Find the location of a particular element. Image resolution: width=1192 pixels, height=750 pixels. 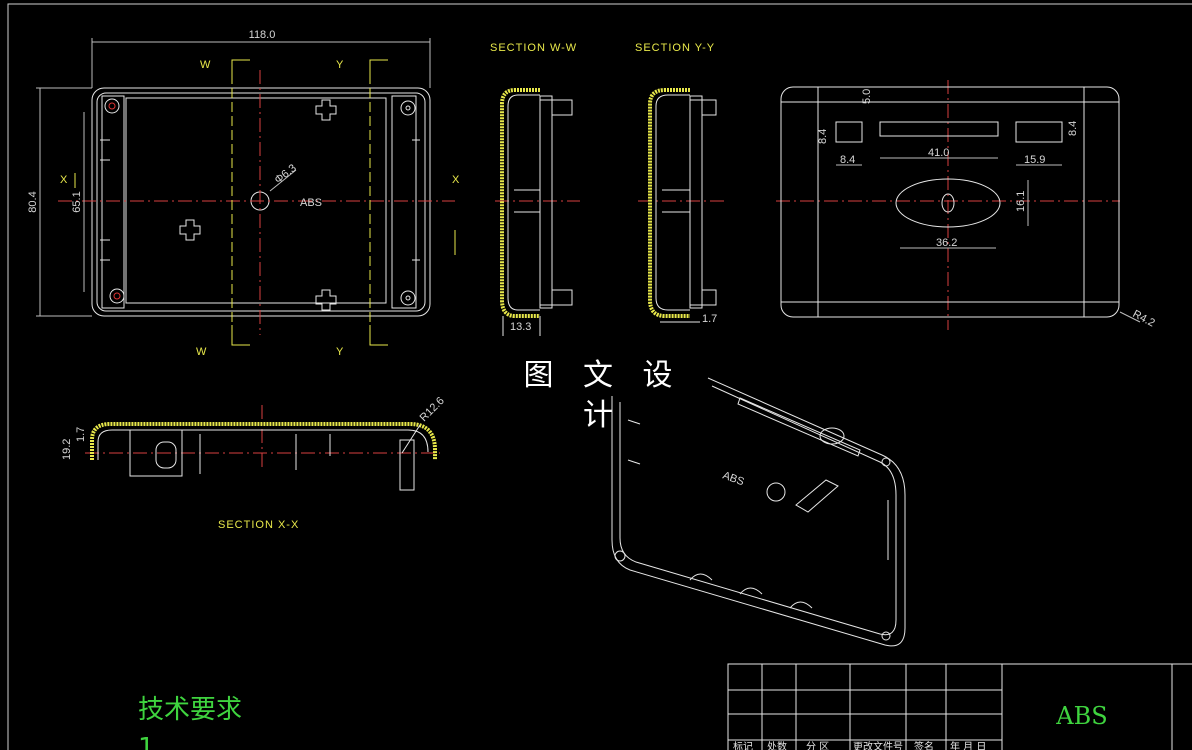

slot-left-w-dim: 8.4 is located at coordinates (847, 160).